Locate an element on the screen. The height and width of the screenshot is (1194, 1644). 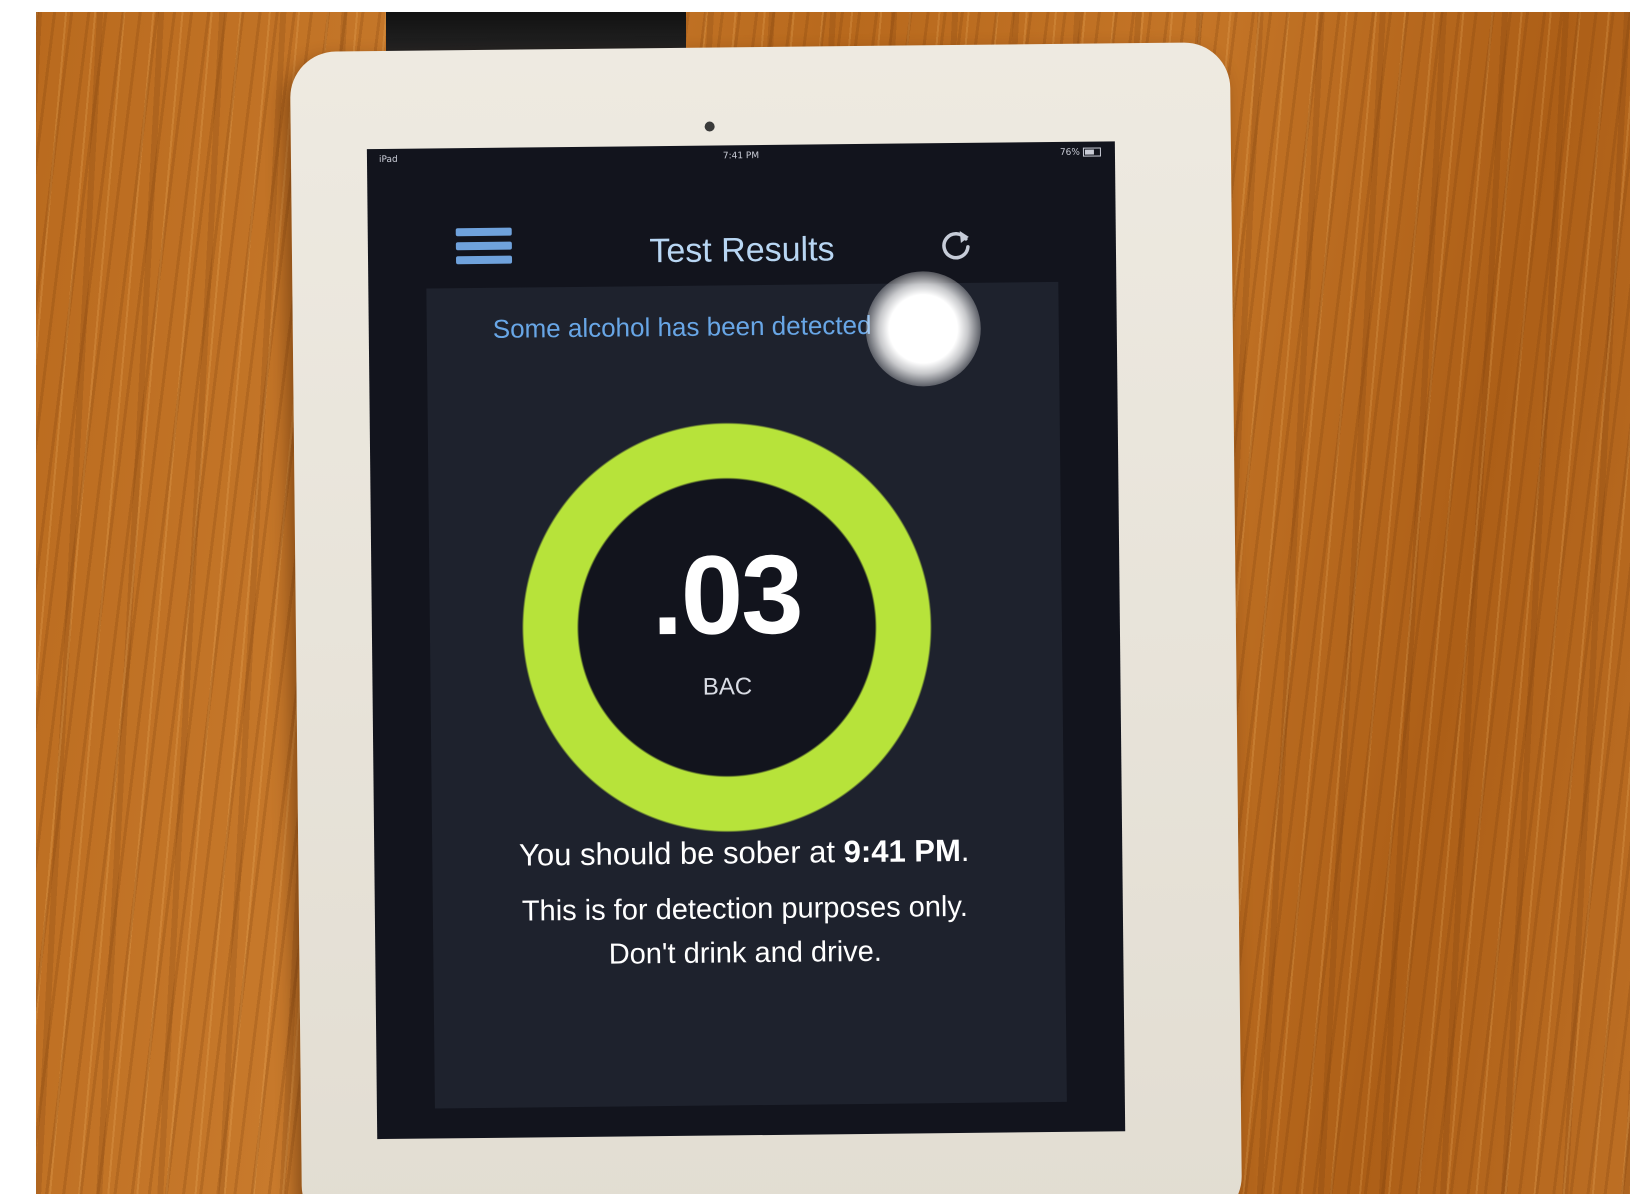
front-camera is located at coordinates (709, 126).